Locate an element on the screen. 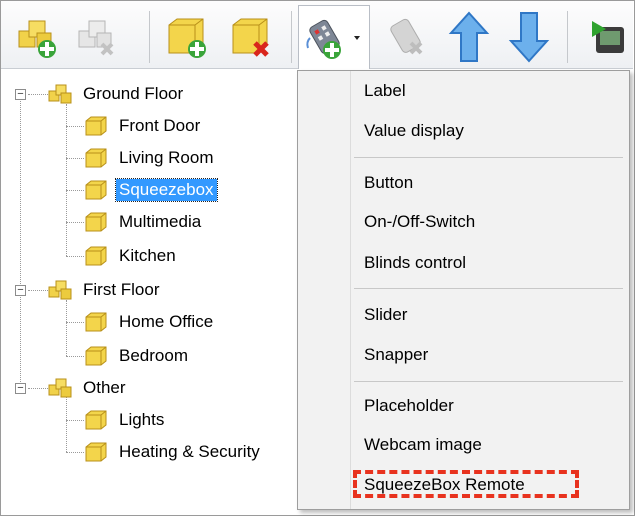 The image size is (635, 516). tree-group: Ground Floor is located at coordinates (117, 94).